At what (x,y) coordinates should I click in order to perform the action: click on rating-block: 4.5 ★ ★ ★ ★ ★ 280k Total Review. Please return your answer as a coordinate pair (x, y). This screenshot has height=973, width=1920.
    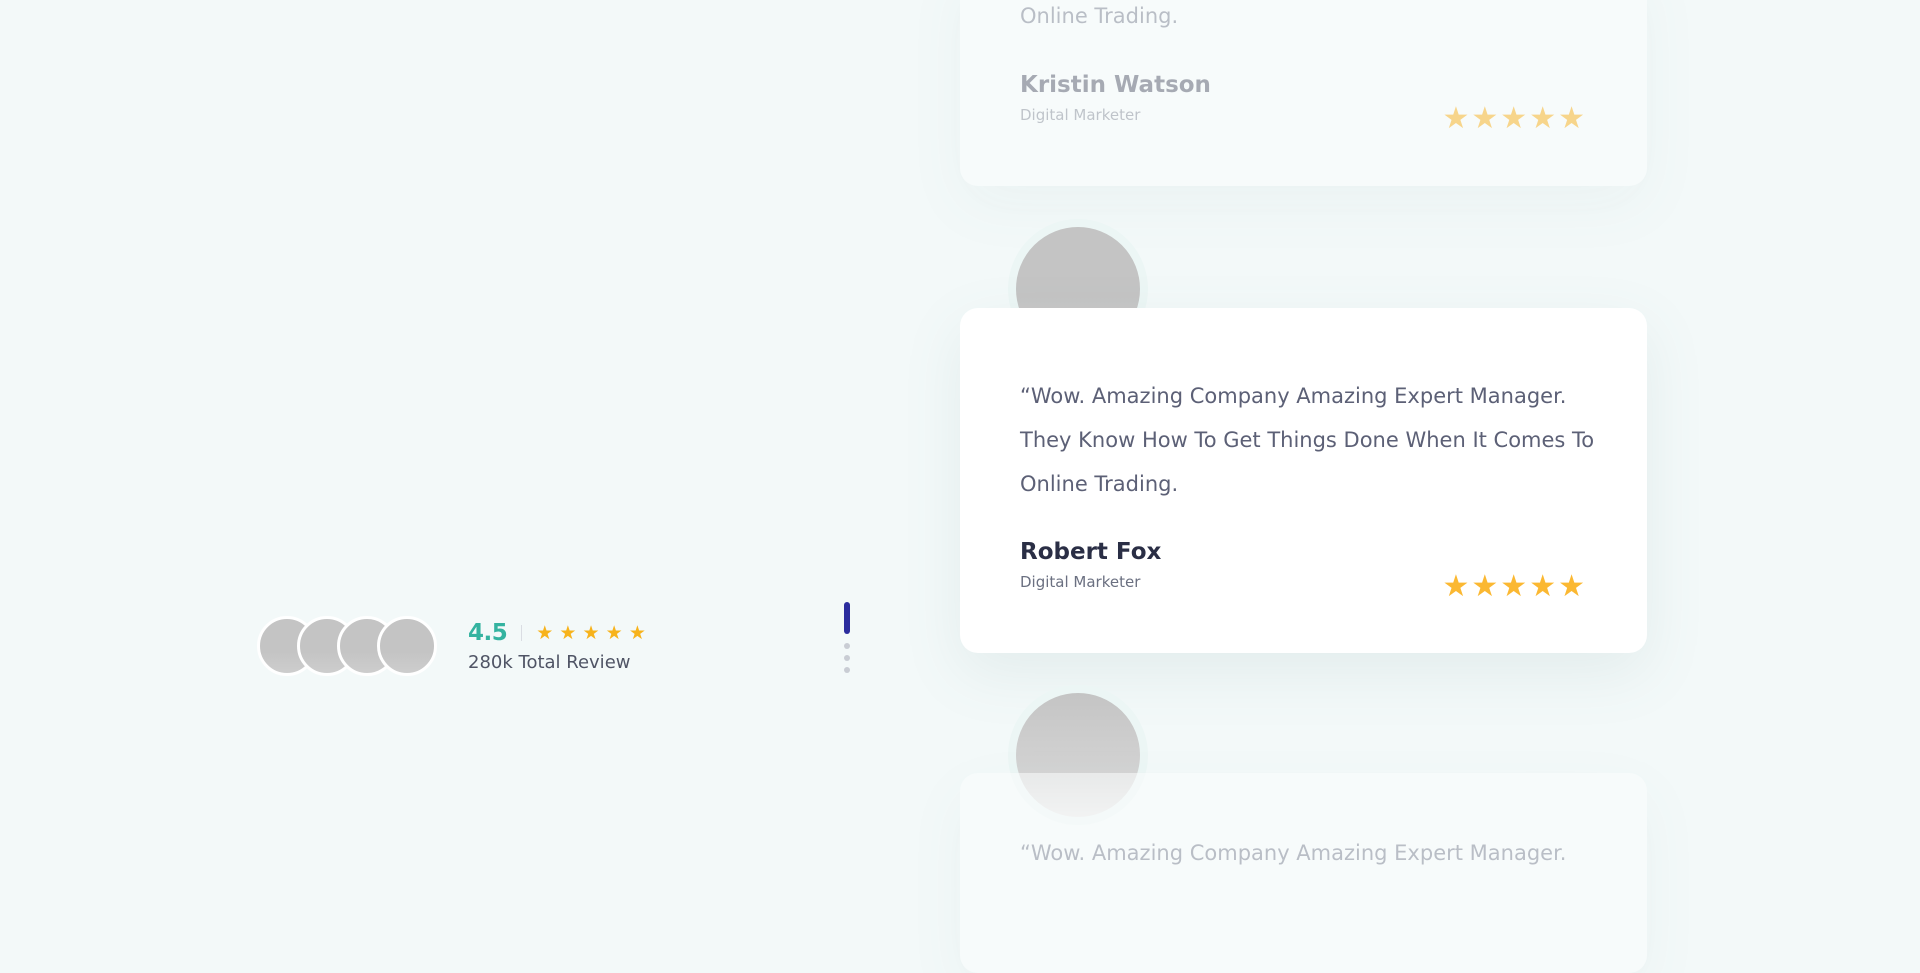
    Looking at the image, I should click on (557, 646).